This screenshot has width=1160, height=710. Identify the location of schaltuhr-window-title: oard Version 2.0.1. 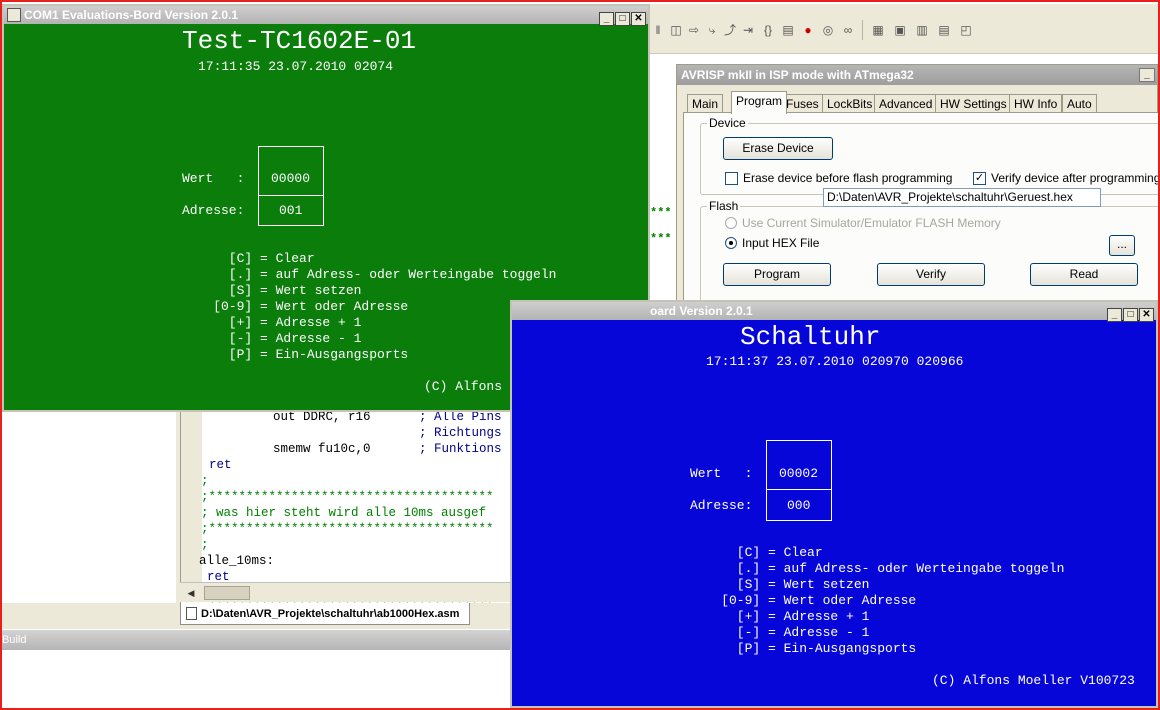
(701, 311).